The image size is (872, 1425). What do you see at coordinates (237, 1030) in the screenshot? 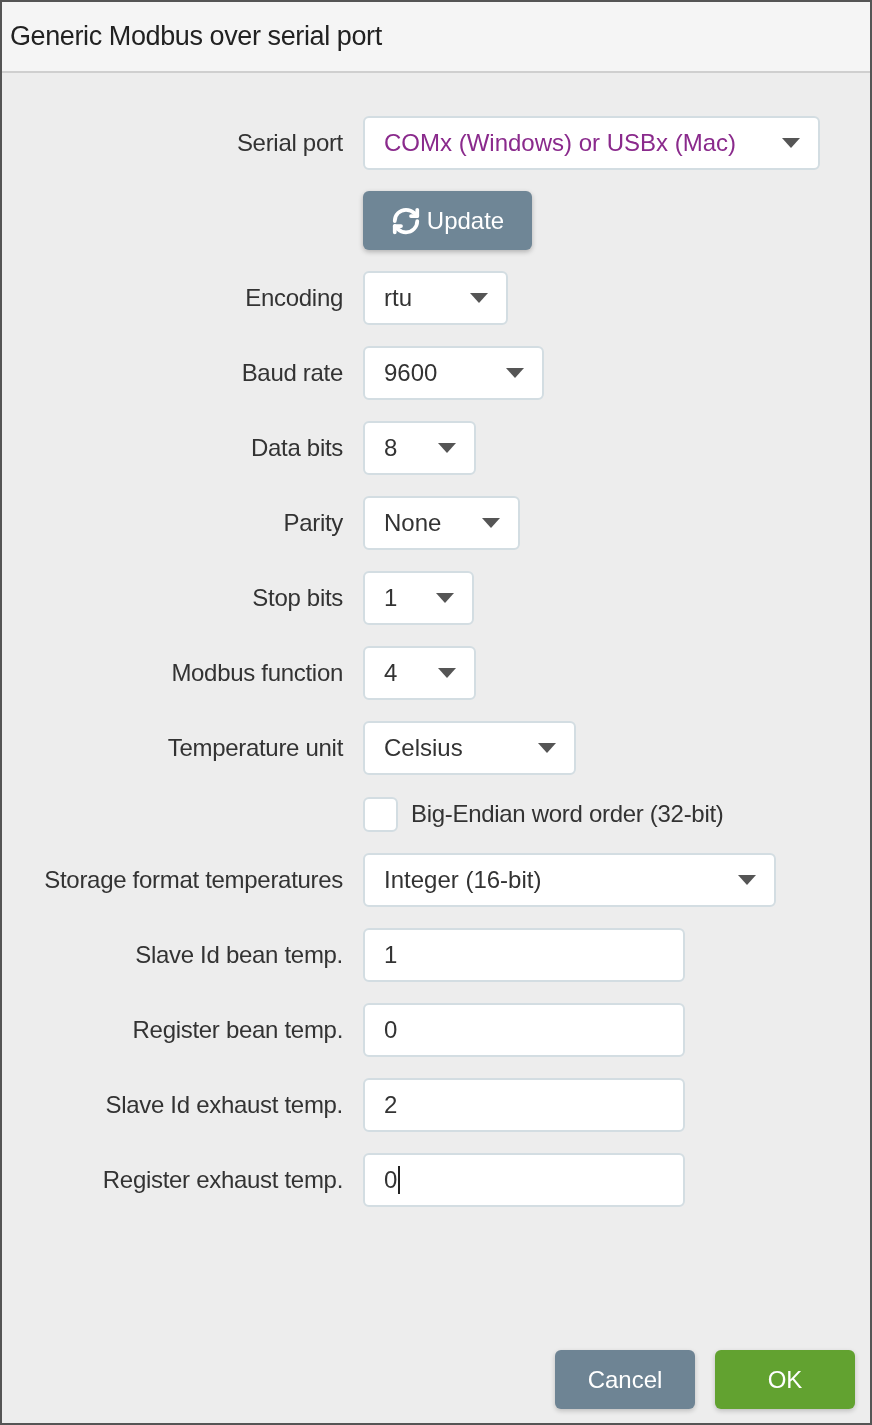
I see `field-label: Register bean temp.` at bounding box center [237, 1030].